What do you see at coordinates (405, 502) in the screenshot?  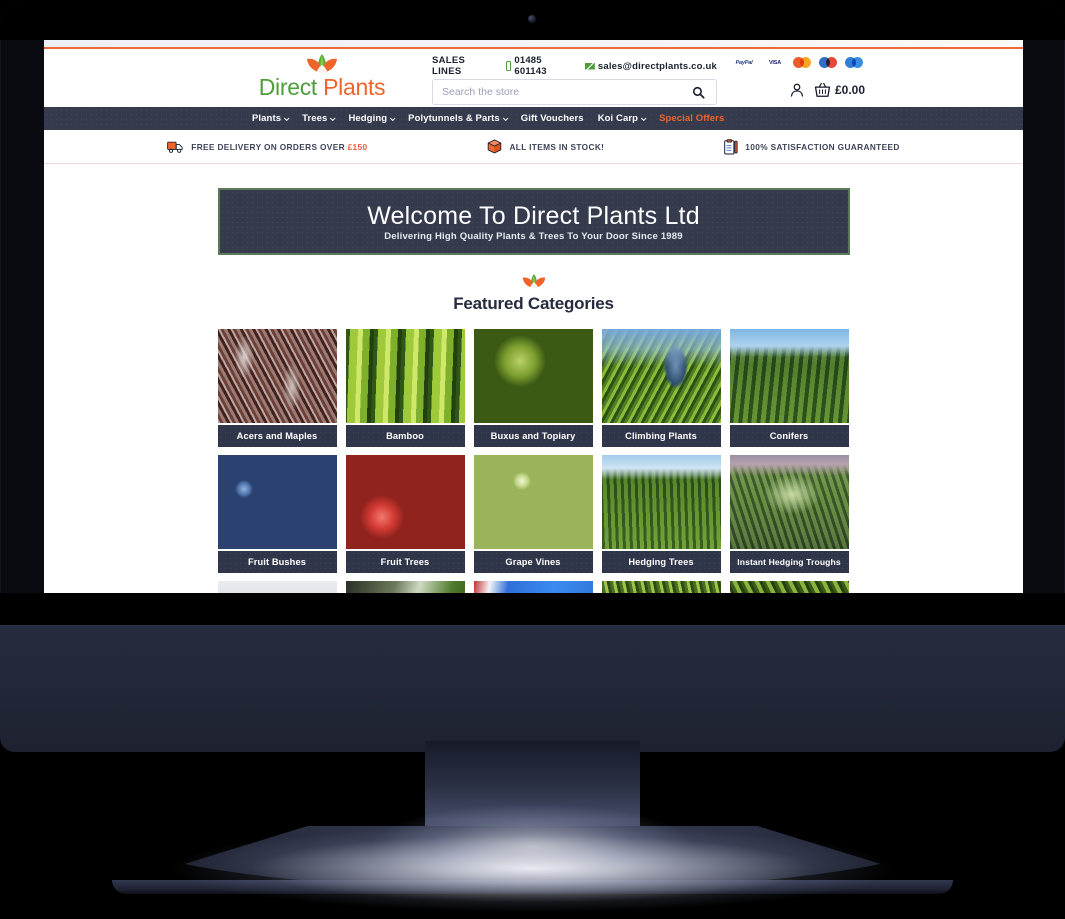 I see `red-apples-image` at bounding box center [405, 502].